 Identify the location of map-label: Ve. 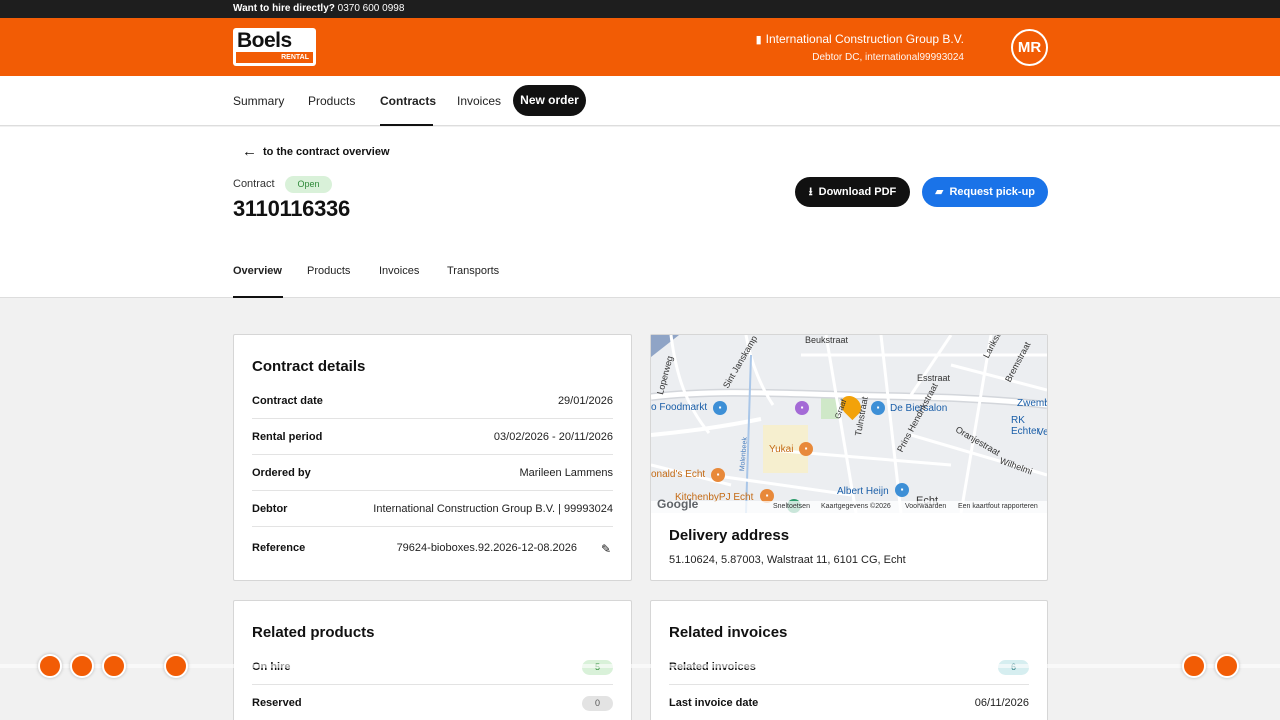
(1042, 432).